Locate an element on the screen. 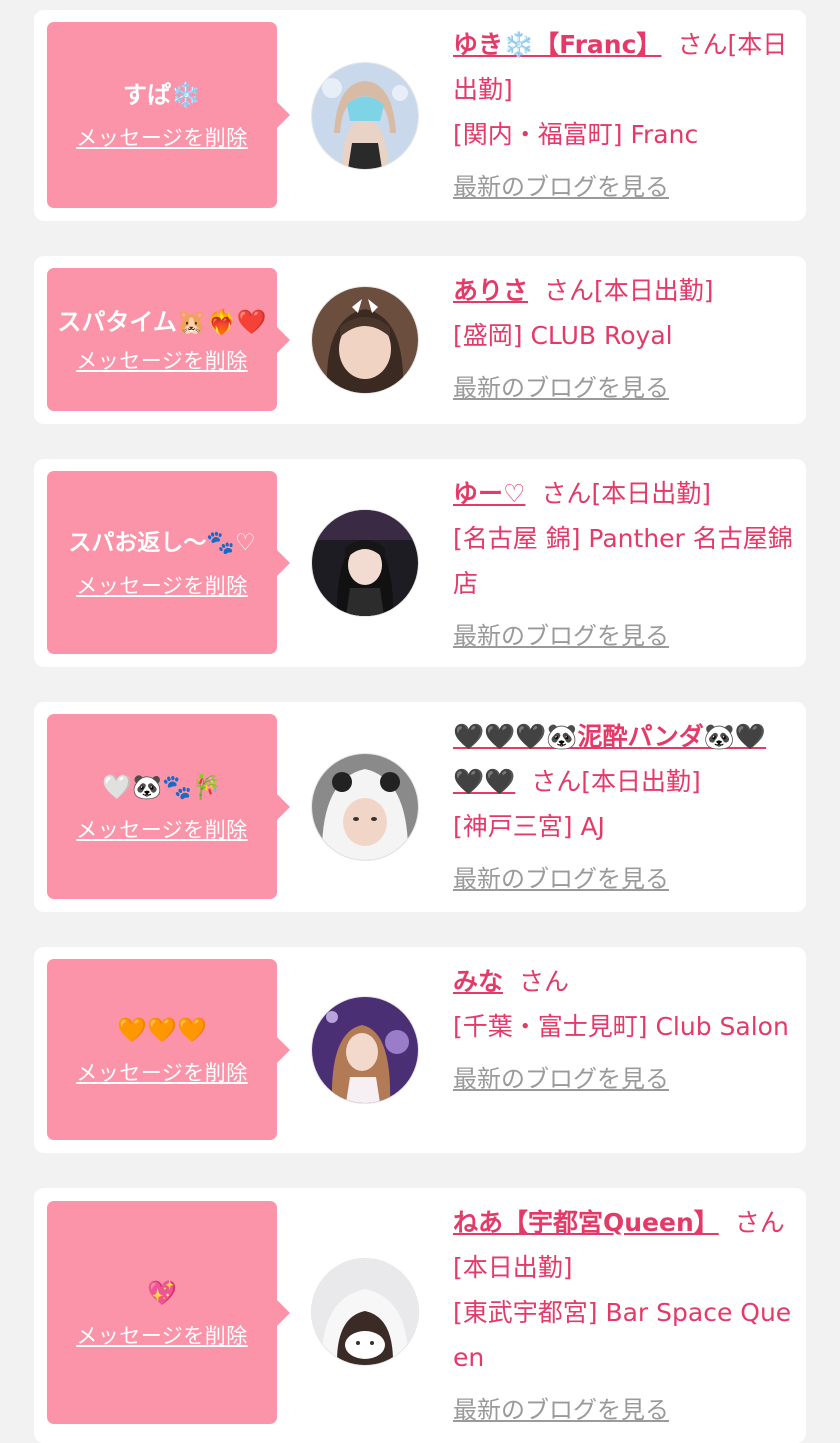 The height and width of the screenshot is (1443, 840). sender-info: みな さん [千葉・富士見町] Club Salon 最新のブログを見る is located at coordinates (623, 1030).